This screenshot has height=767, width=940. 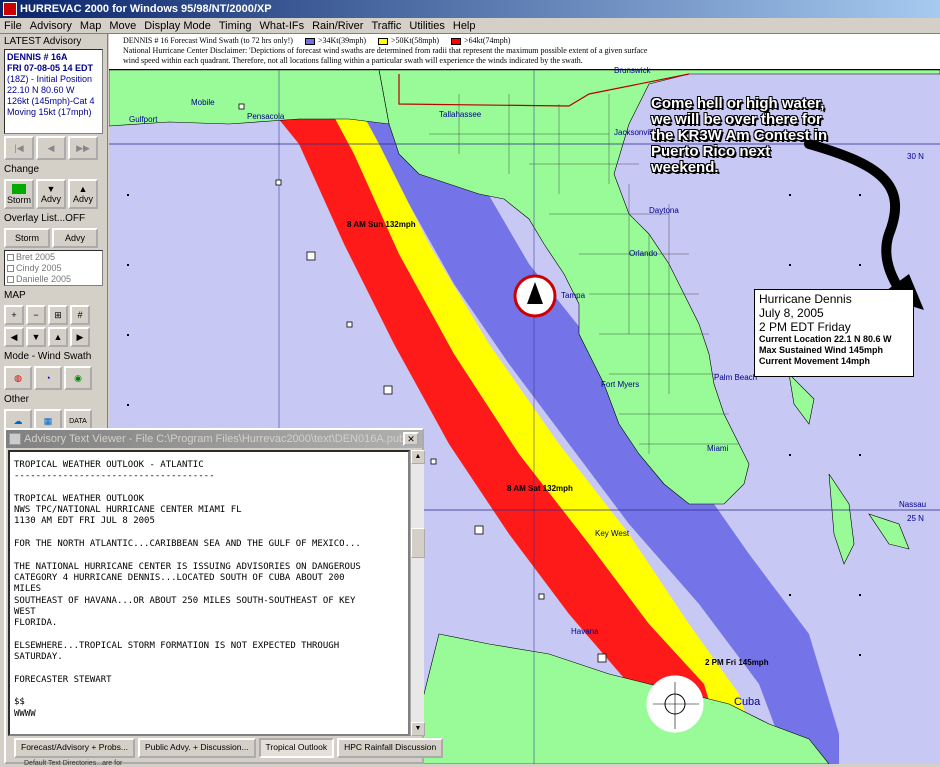 I want to click on storm-name: Danielle 2005, so click(x=44, y=279).